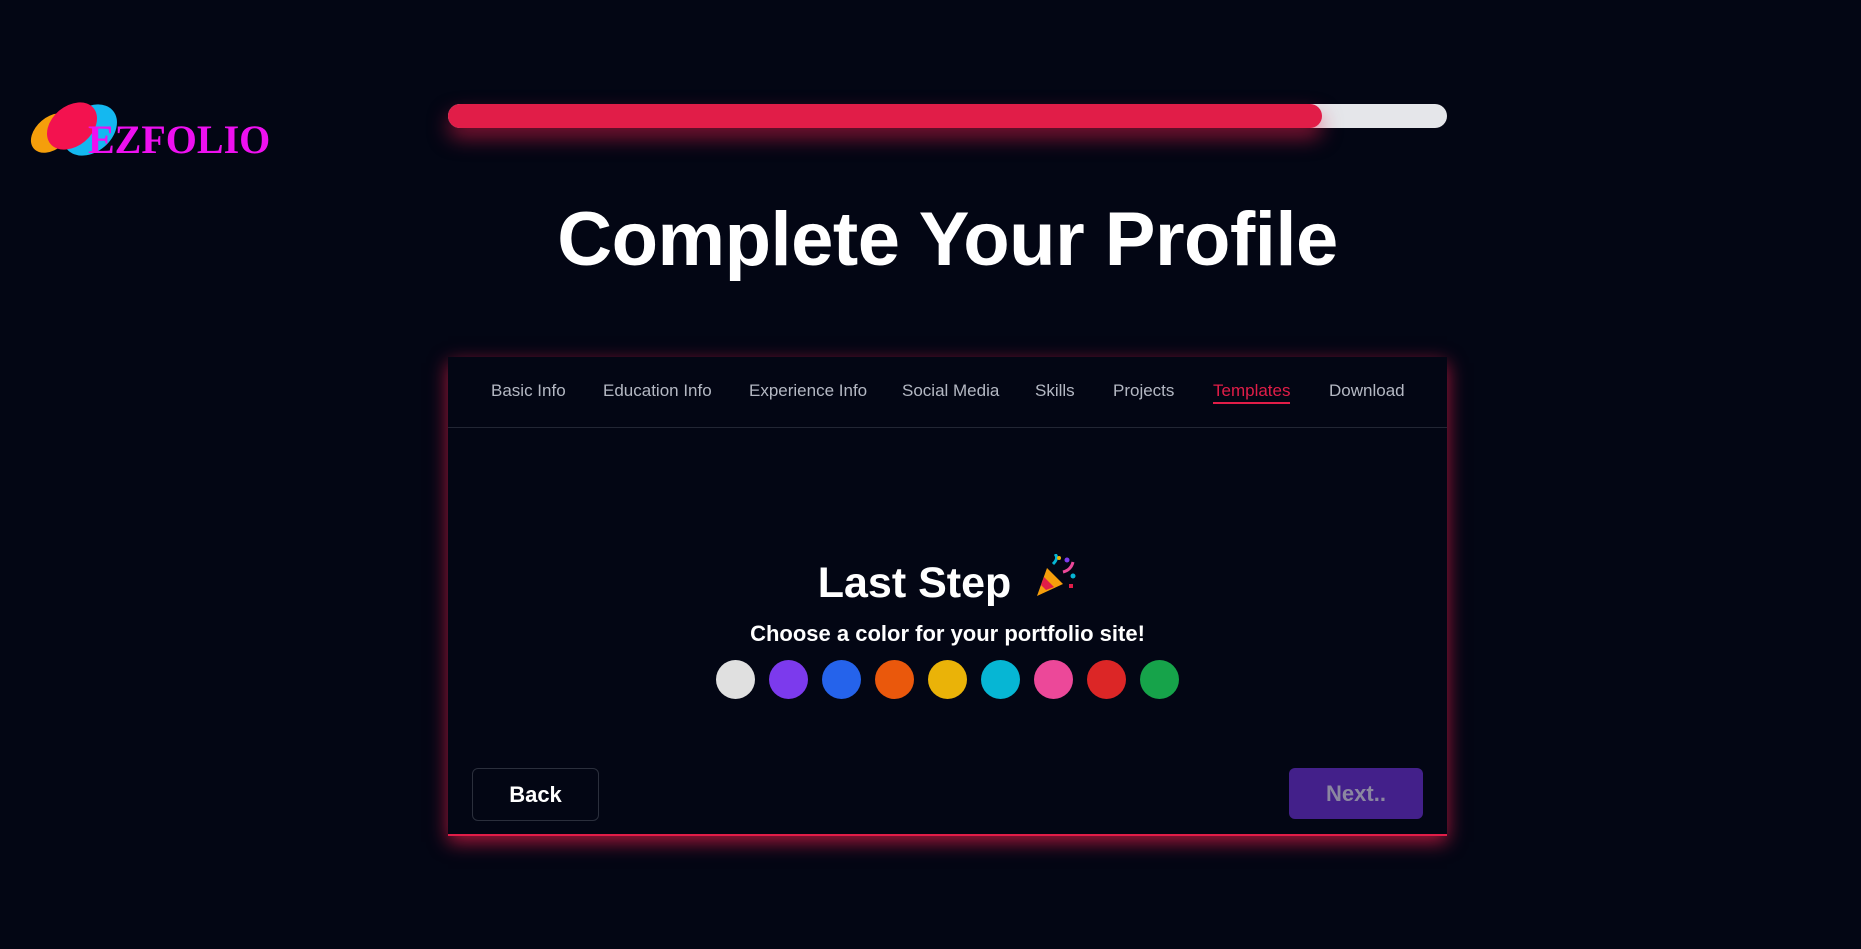 Image resolution: width=1861 pixels, height=949 pixels. What do you see at coordinates (528, 391) in the screenshot?
I see `tab-basic-info: Basic Info` at bounding box center [528, 391].